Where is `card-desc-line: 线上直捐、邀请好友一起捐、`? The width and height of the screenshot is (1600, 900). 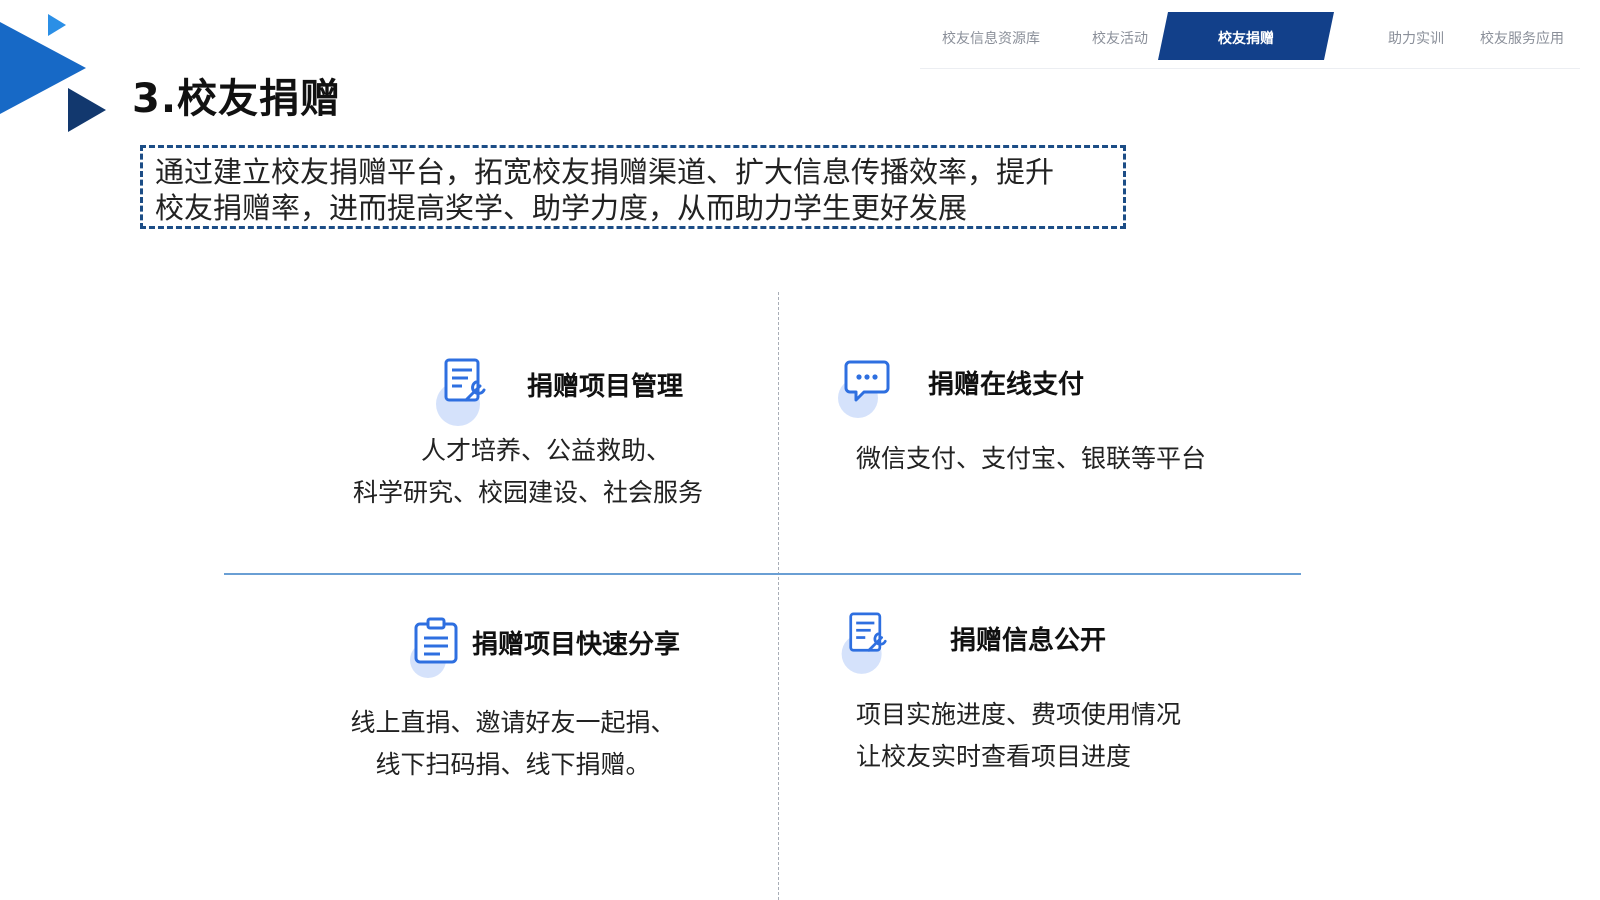 card-desc-line: 线上直捐、邀请好友一起捐、 is located at coordinates (513, 722).